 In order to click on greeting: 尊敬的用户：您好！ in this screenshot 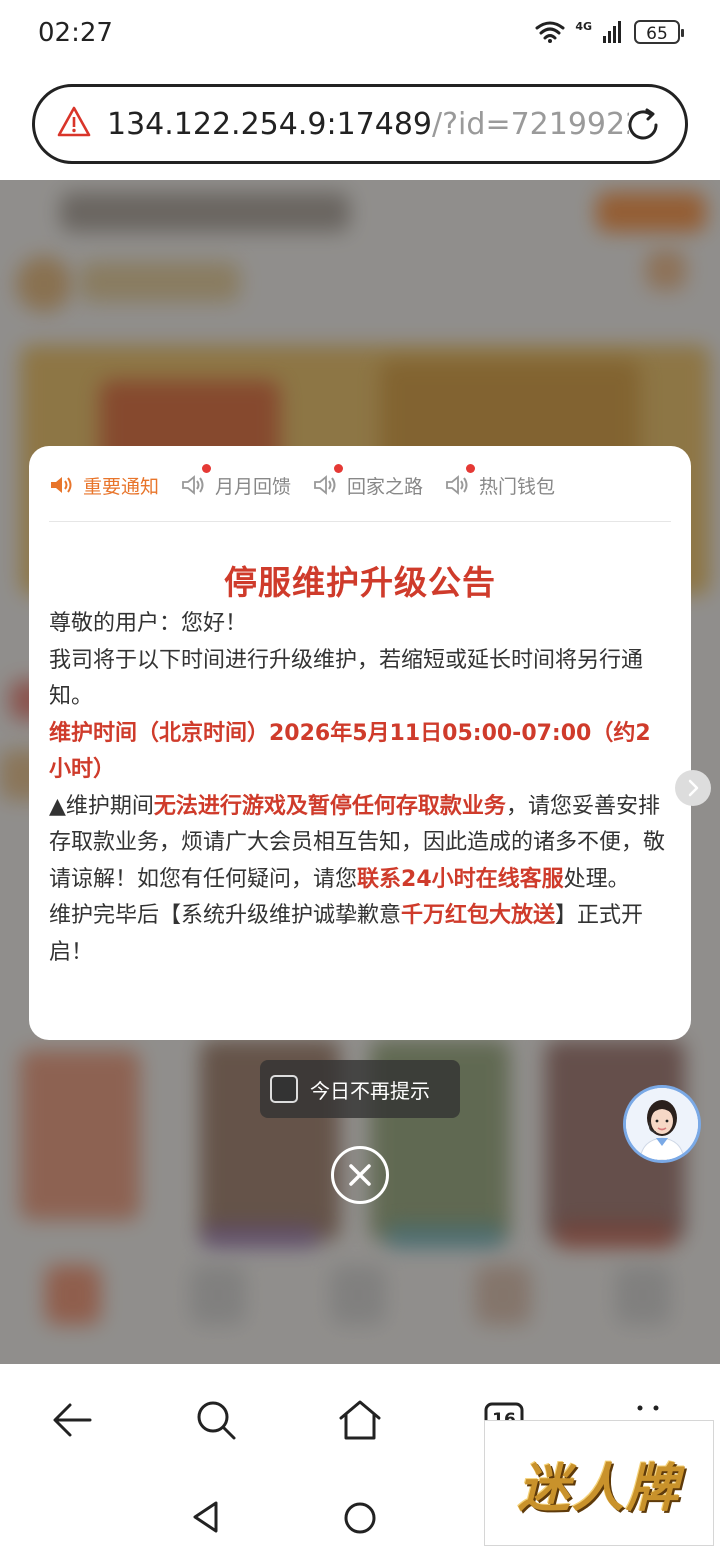, I will do `click(148, 623)`.